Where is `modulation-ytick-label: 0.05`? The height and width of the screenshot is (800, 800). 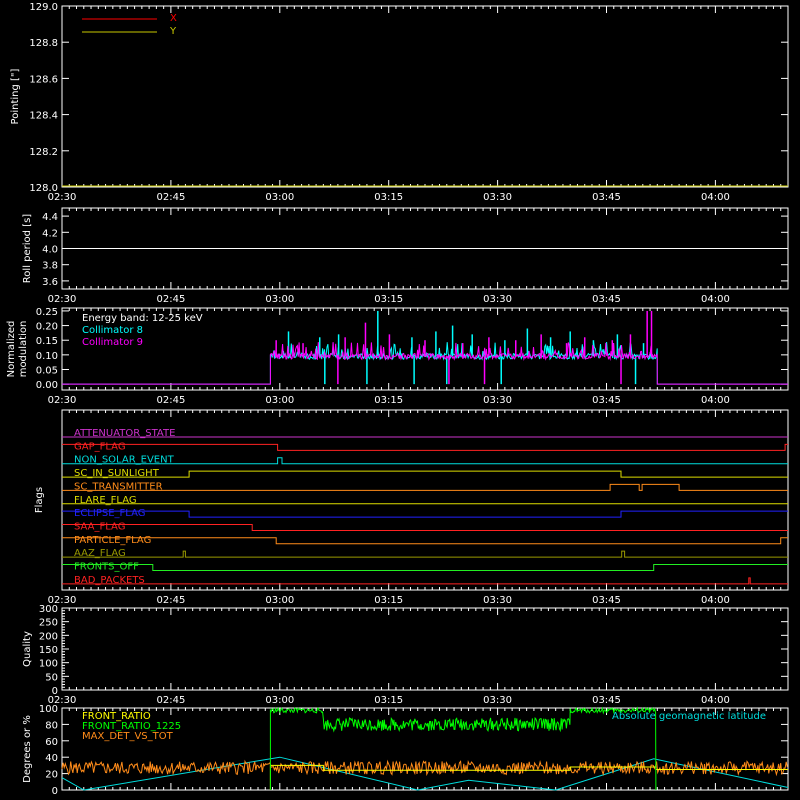 modulation-ytick-label: 0.05 is located at coordinates (47, 371).